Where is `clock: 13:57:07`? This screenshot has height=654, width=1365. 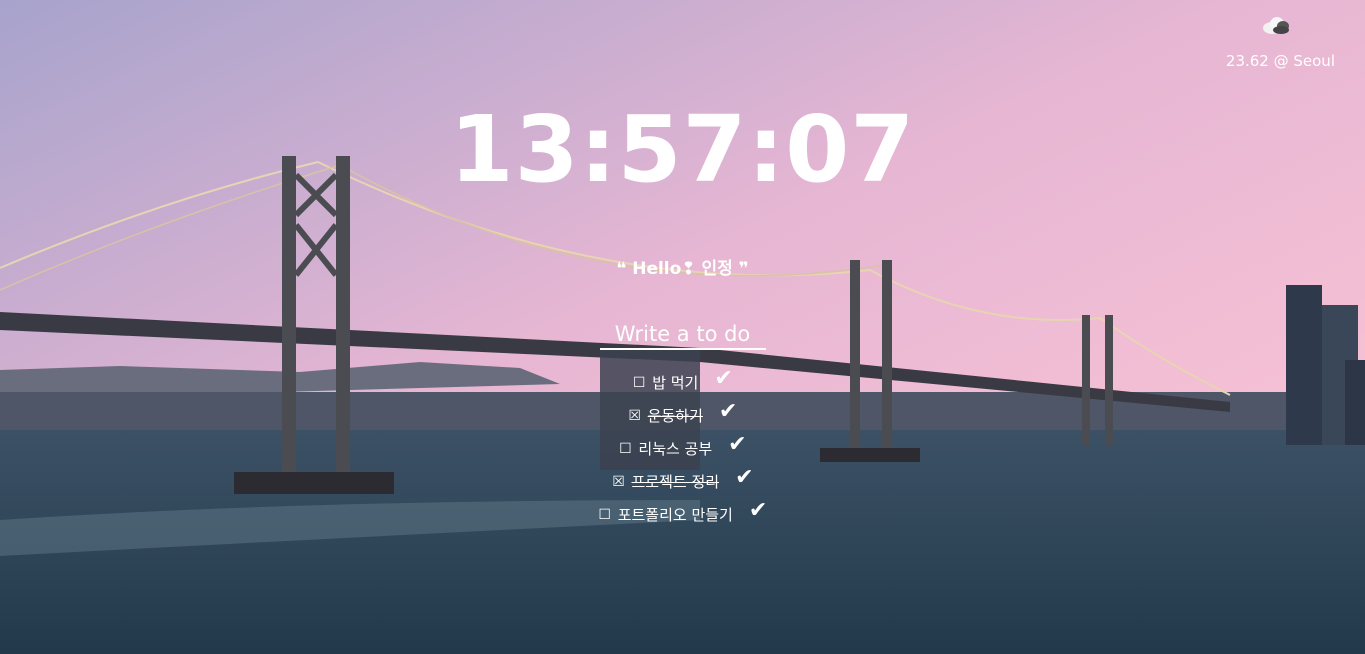
clock: 13:57:07 is located at coordinates (682, 149).